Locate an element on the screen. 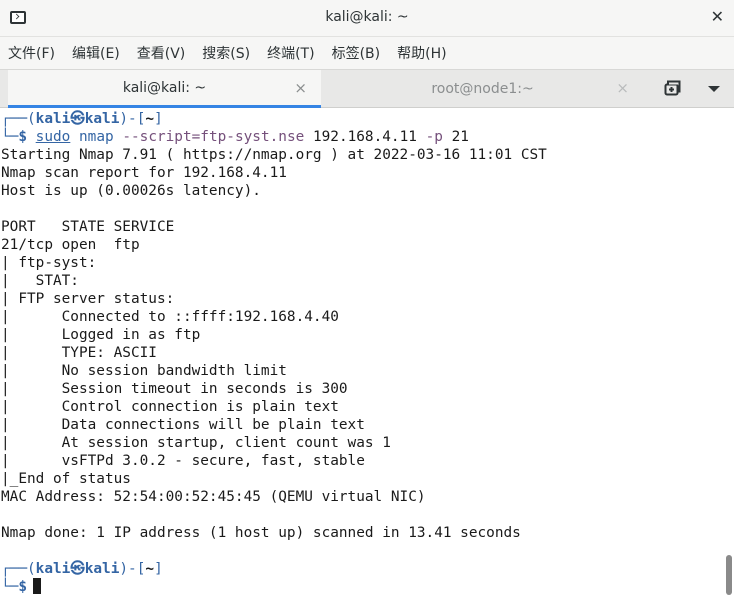 The width and height of the screenshot is (734, 597). tab-bar: kali@kali: ~ × root@node1:~ × is located at coordinates (367, 88).